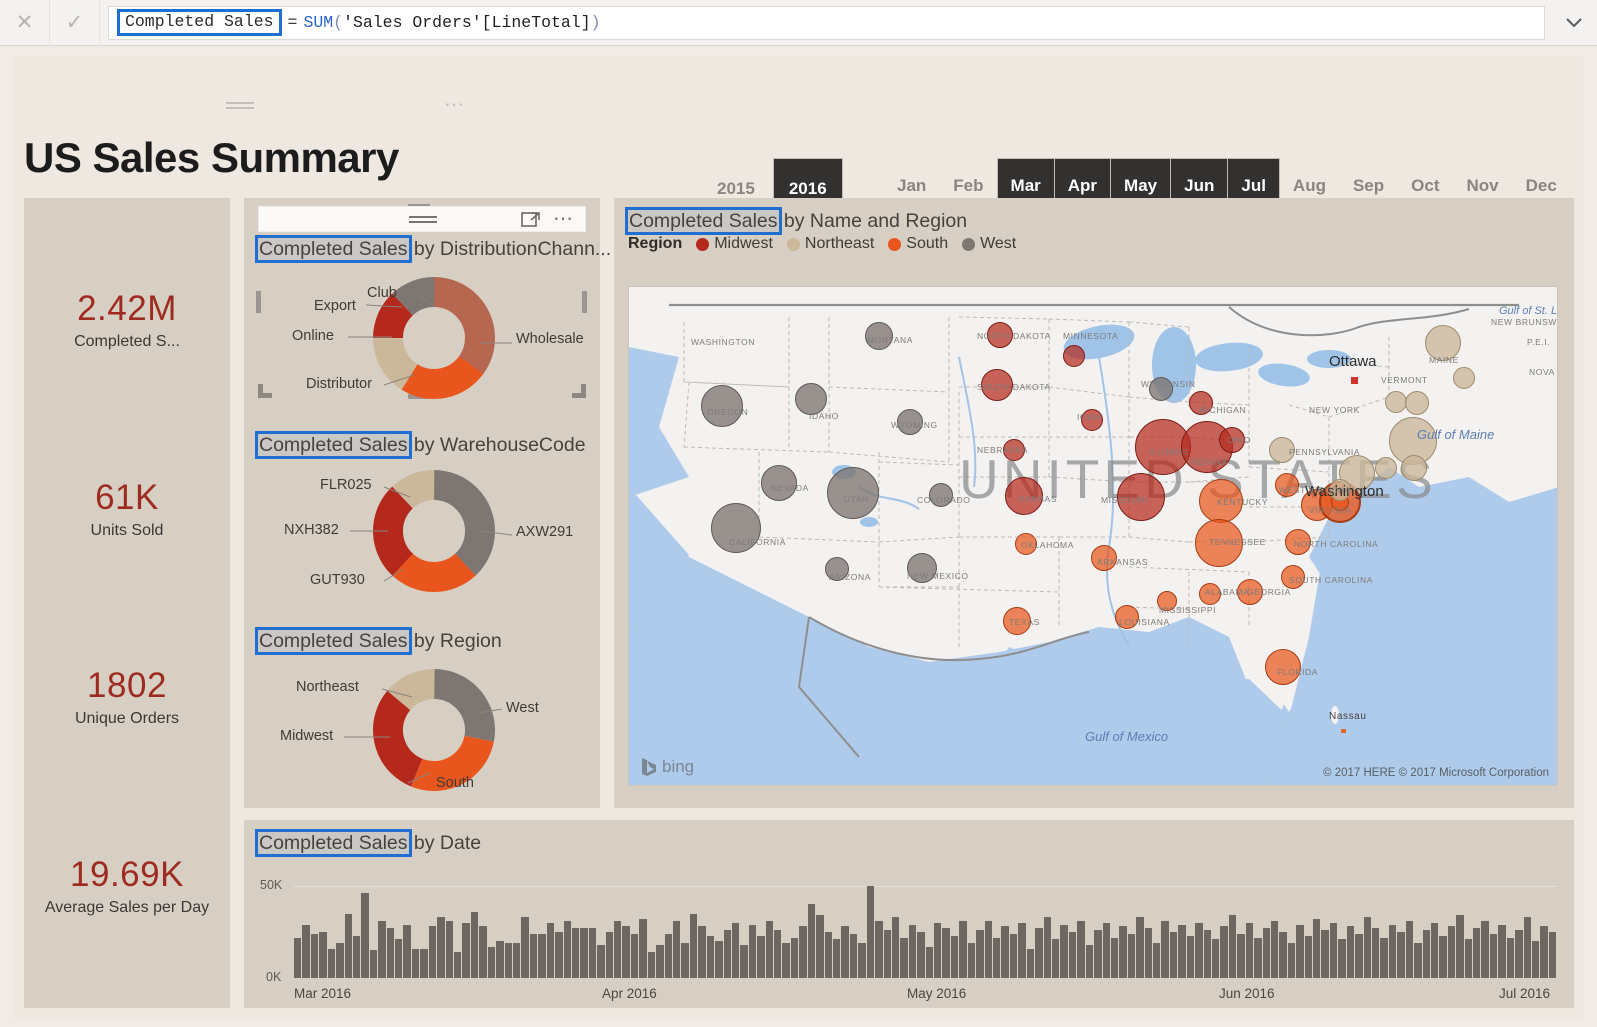 This screenshot has width=1597, height=1027. Describe the element at coordinates (127, 509) in the screenshot. I see `kpi-card-units-sold: 61K Units Sold` at that location.